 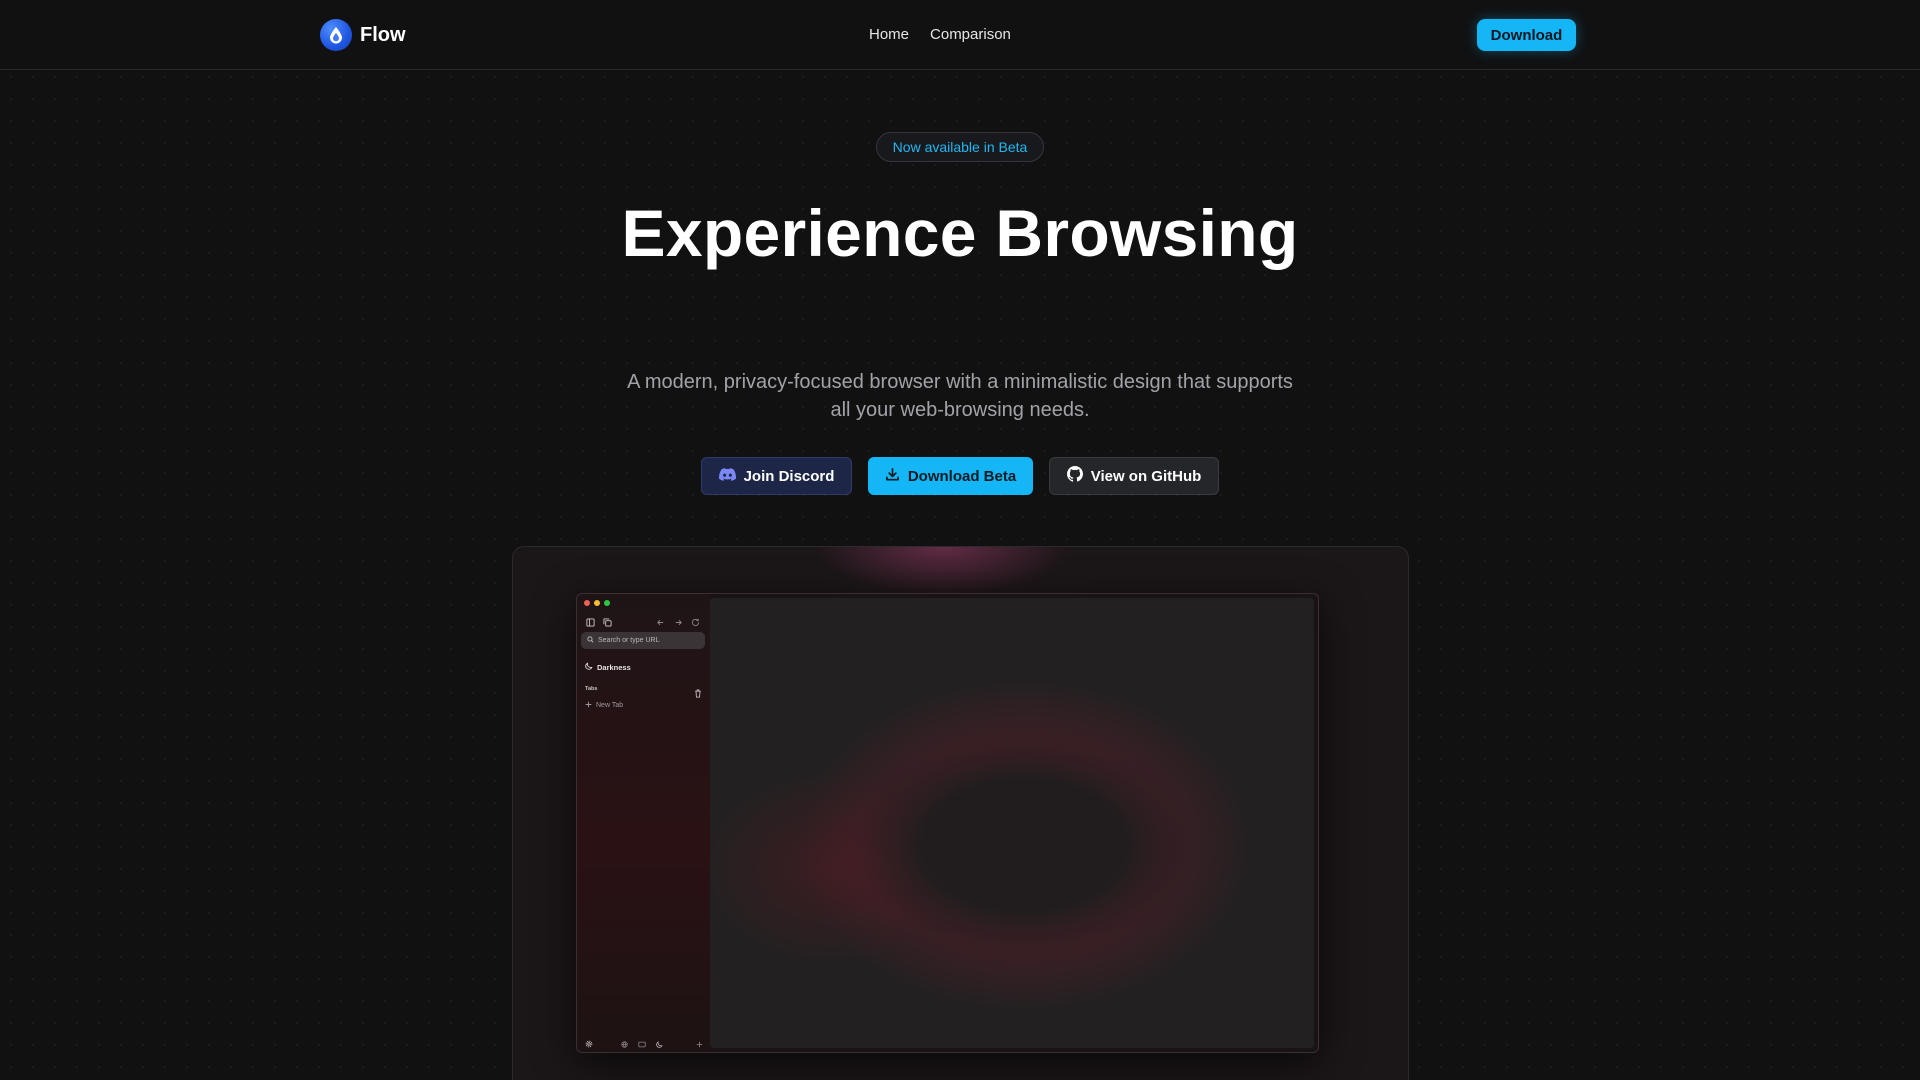 I want to click on moon-icon, so click(x=589, y=667).